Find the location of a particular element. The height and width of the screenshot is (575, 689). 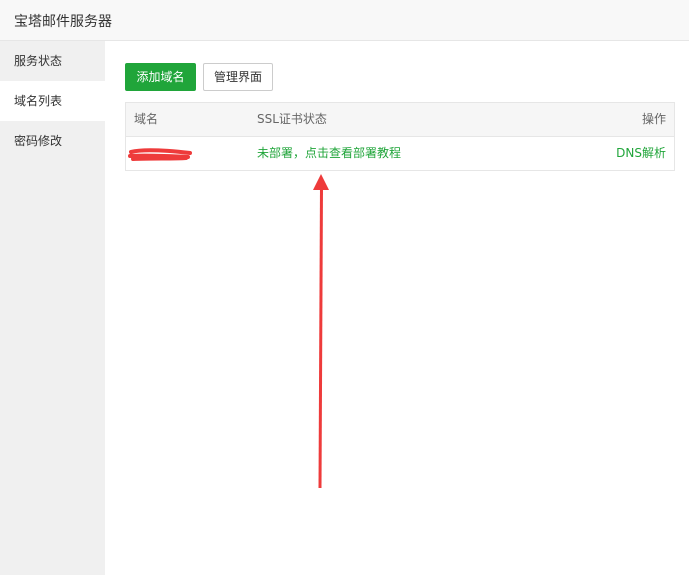

manage-interface-button: 管理界面 is located at coordinates (238, 77).